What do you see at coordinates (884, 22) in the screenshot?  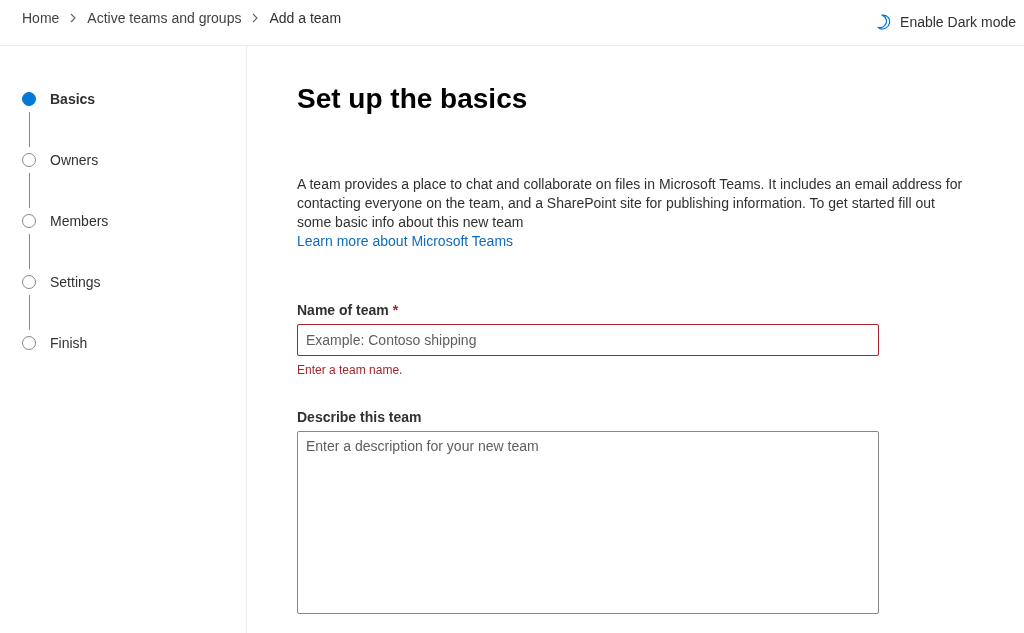 I see `moon-icon` at bounding box center [884, 22].